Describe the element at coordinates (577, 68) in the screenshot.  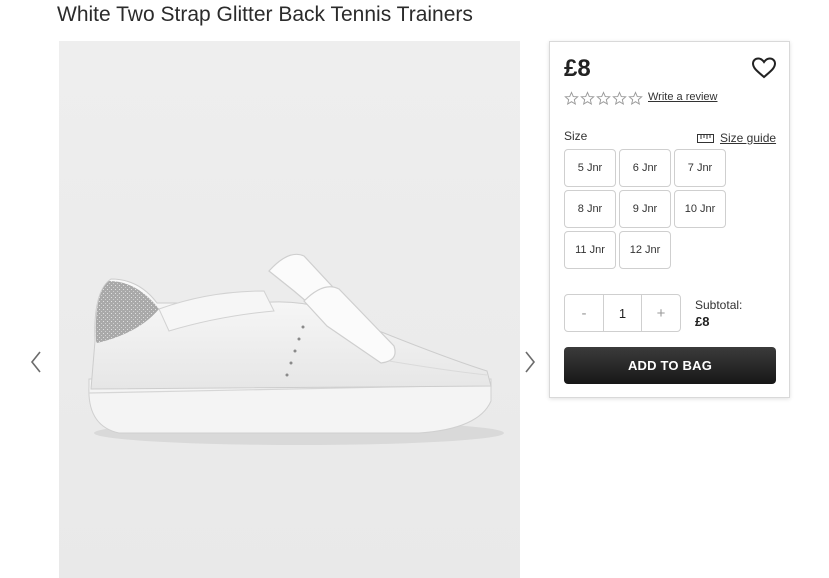
I see `price: £8` at that location.